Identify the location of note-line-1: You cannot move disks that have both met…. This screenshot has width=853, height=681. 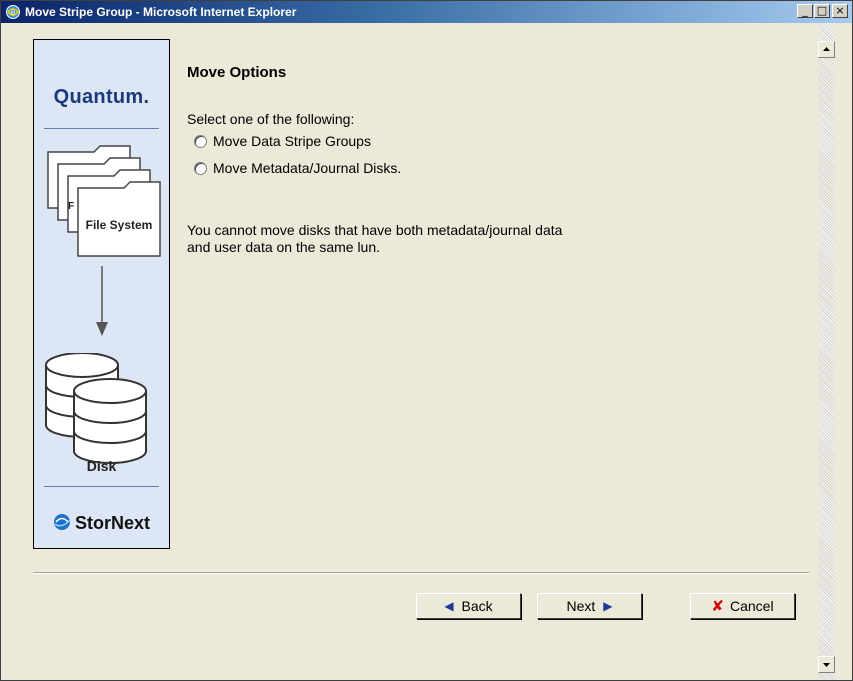
(375, 230).